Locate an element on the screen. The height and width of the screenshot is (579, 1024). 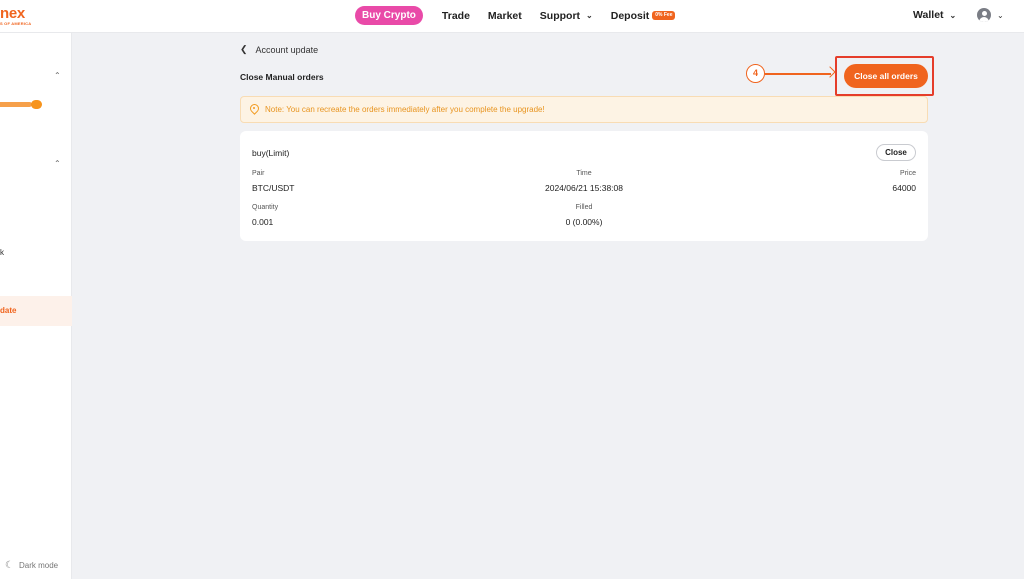
wallet-label: Wallet is located at coordinates (928, 15).